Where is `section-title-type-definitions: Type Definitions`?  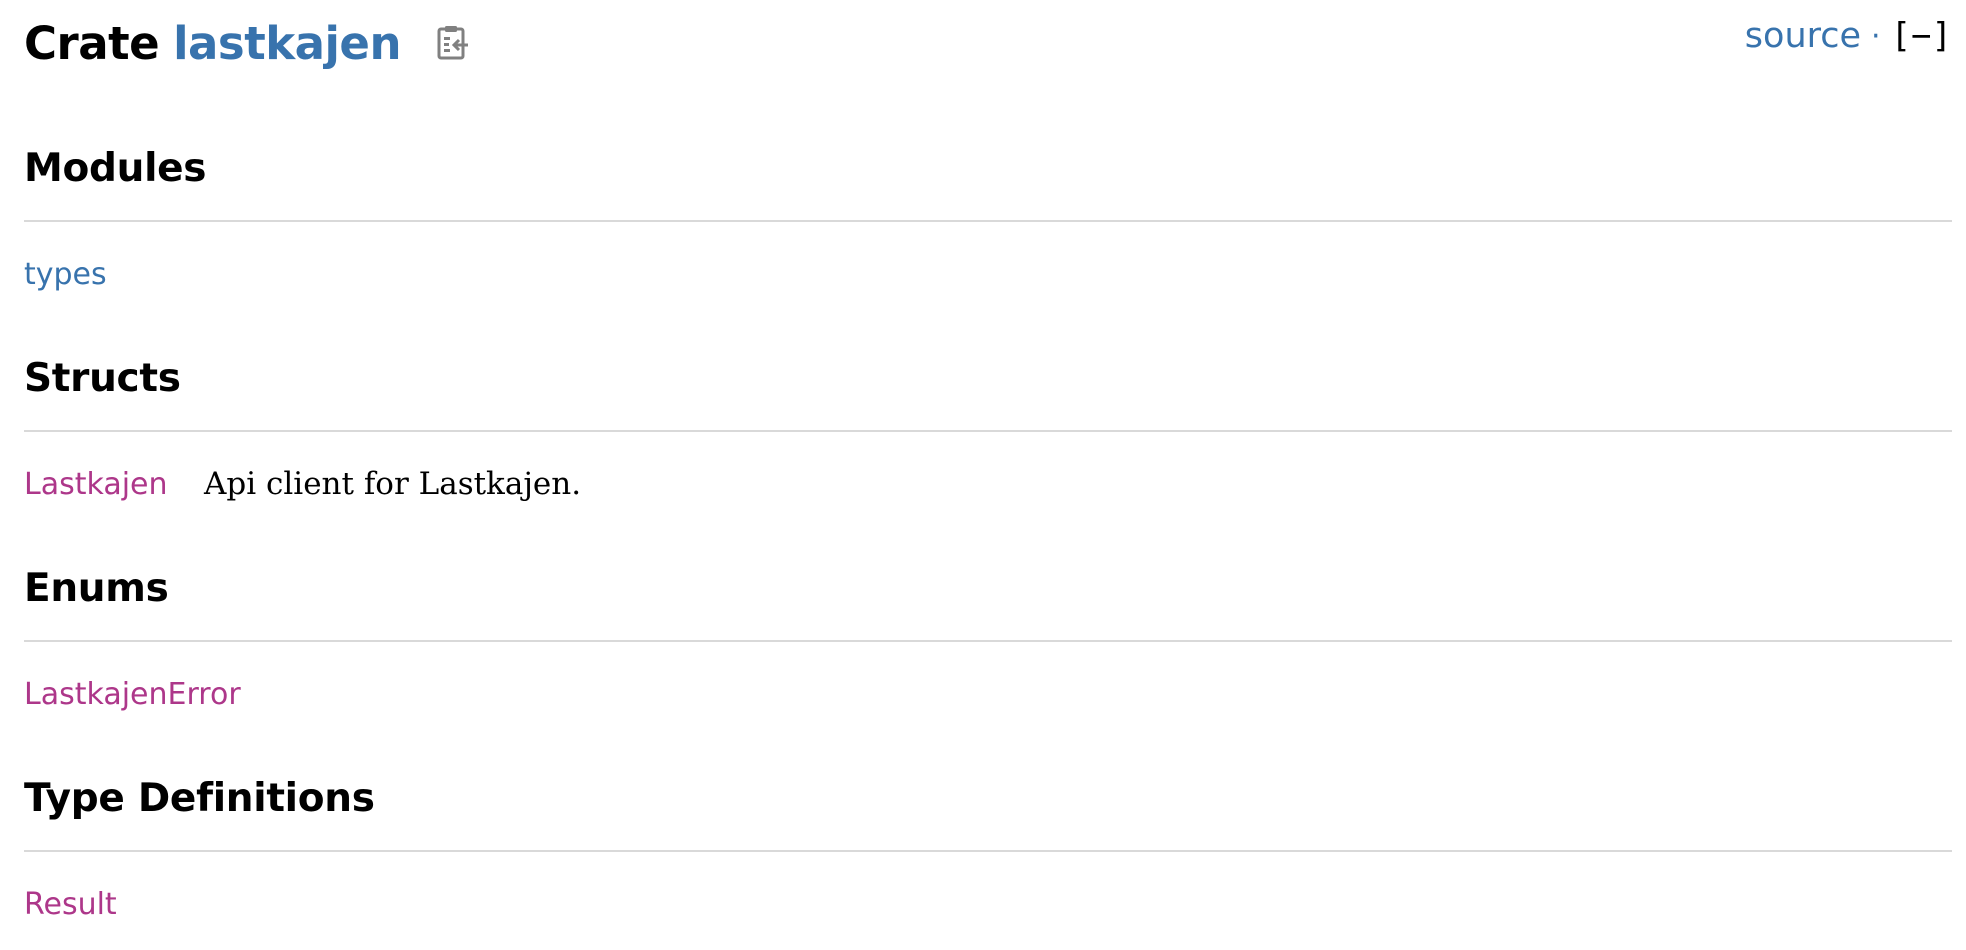 section-title-type-definitions: Type Definitions is located at coordinates (199, 798).